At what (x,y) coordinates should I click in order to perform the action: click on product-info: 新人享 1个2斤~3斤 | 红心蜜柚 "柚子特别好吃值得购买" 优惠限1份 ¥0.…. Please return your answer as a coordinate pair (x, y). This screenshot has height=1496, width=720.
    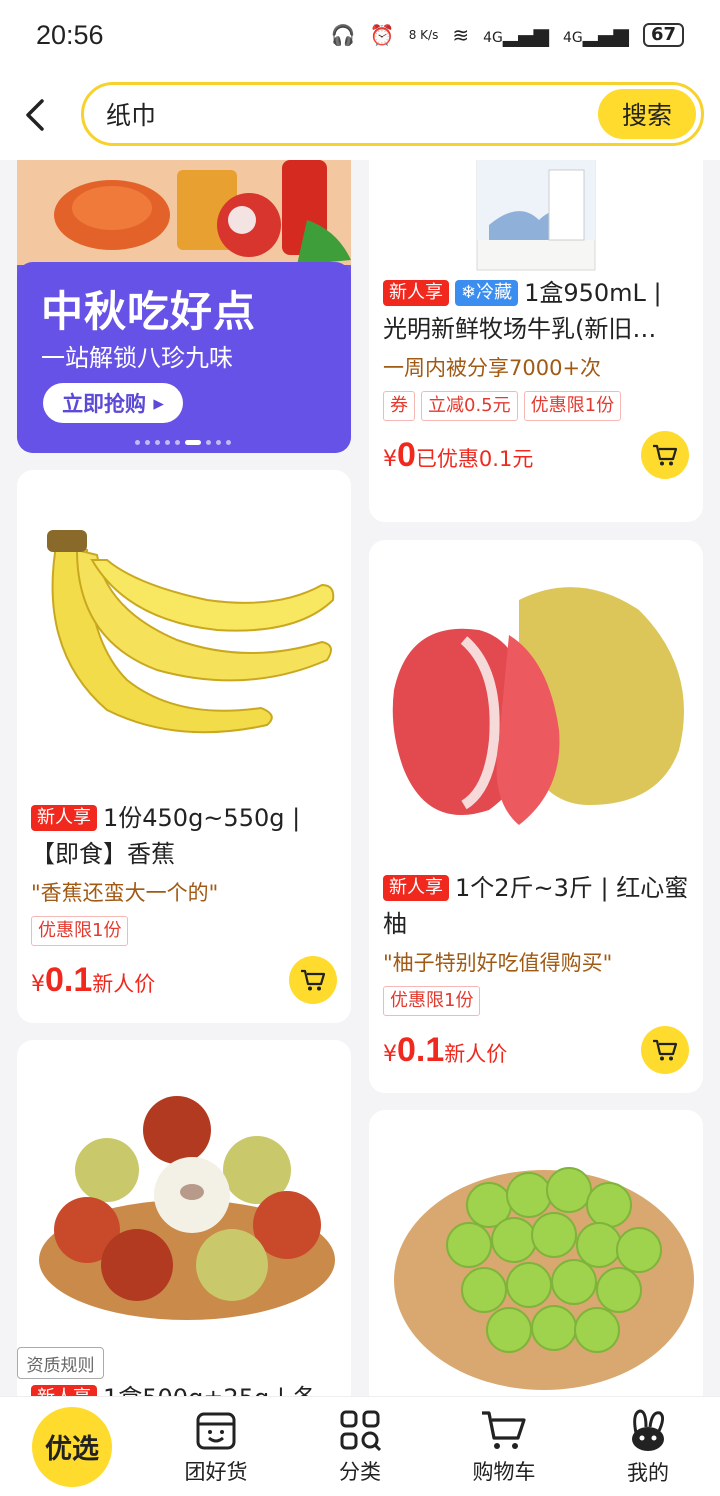
    Looking at the image, I should click on (536, 972).